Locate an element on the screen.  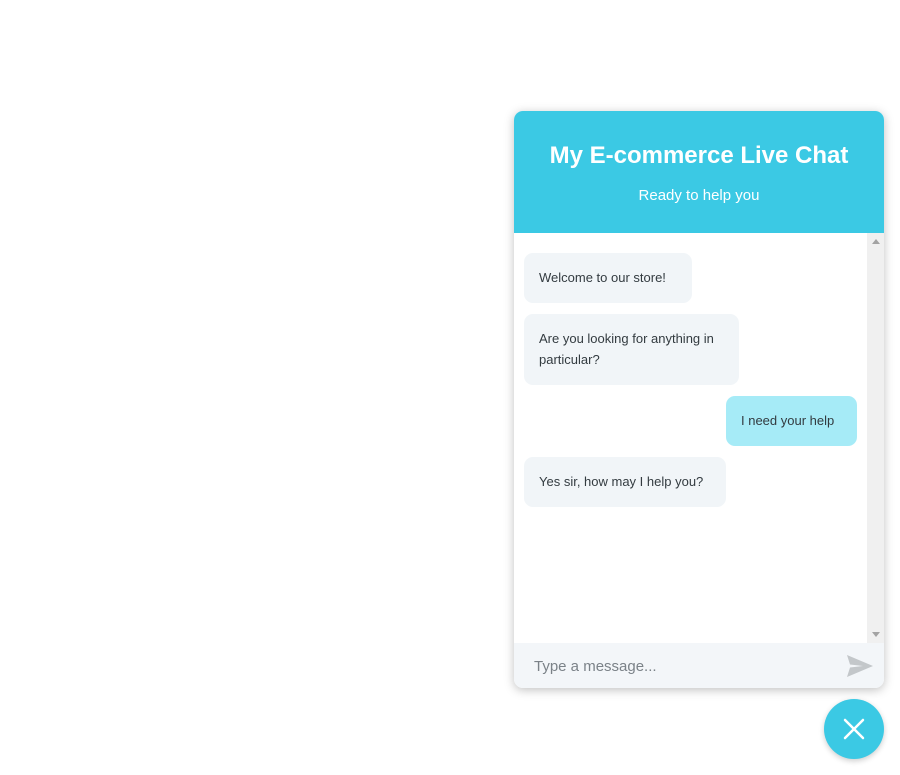
send-button is located at coordinates (860, 666).